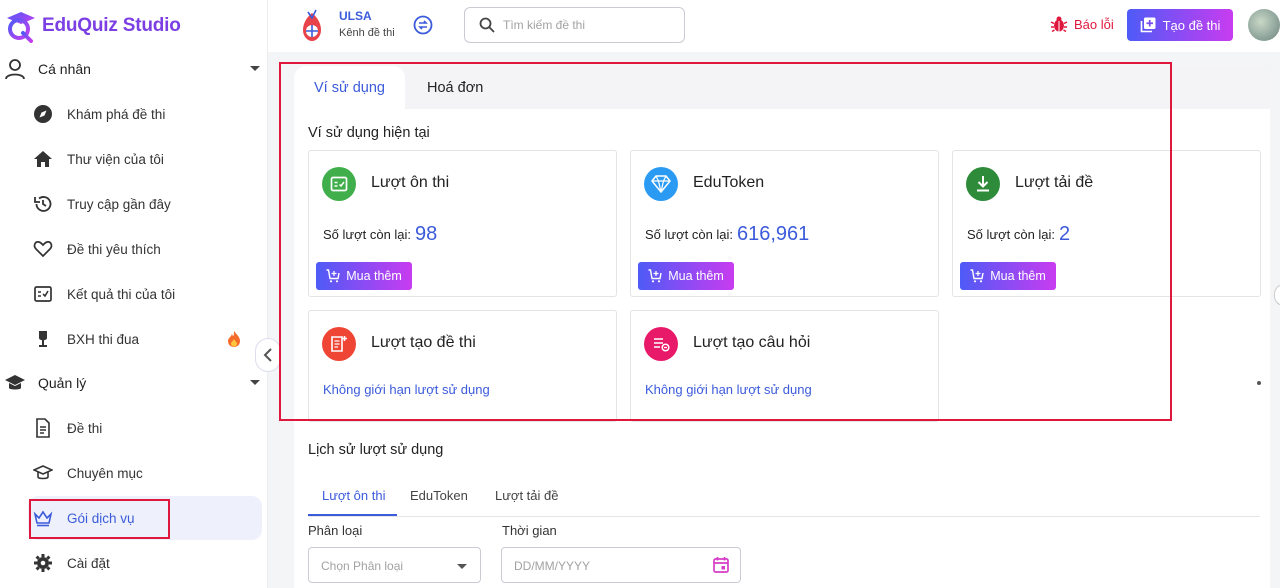  What do you see at coordinates (145, 339) in the screenshot?
I see `sidebar-item-leaderboard: BXH thi đua` at bounding box center [145, 339].